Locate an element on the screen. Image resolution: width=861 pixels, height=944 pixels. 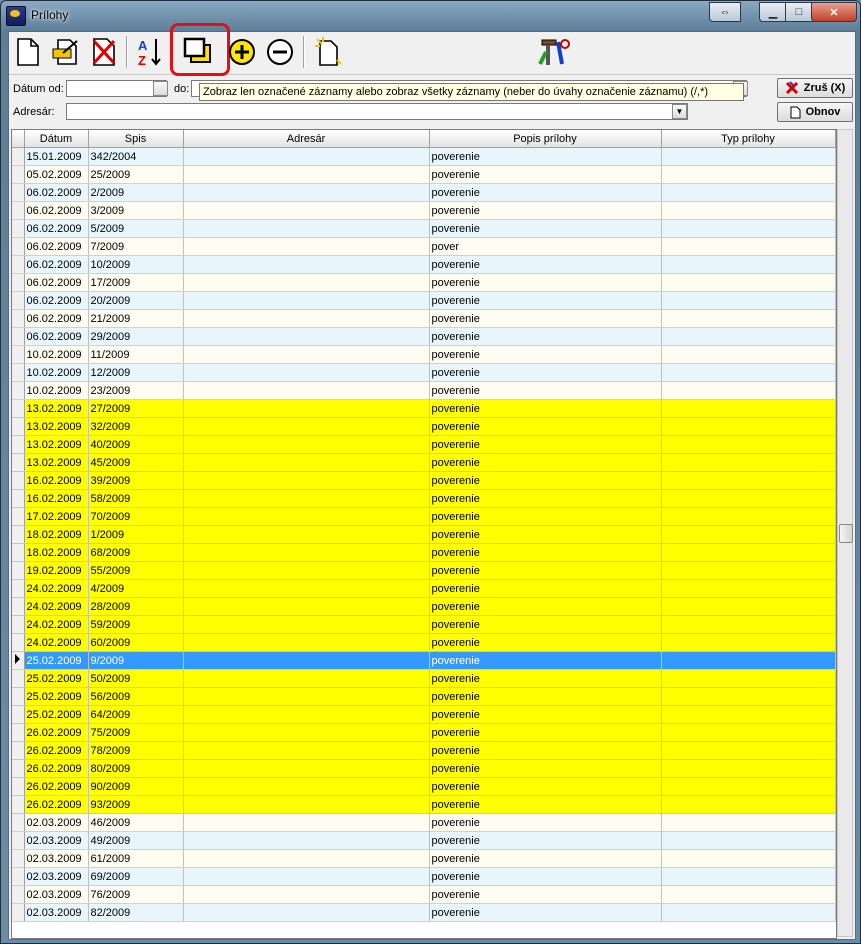
table-row: 02.03.2009 82/2009 poverenie is located at coordinates (424, 912).